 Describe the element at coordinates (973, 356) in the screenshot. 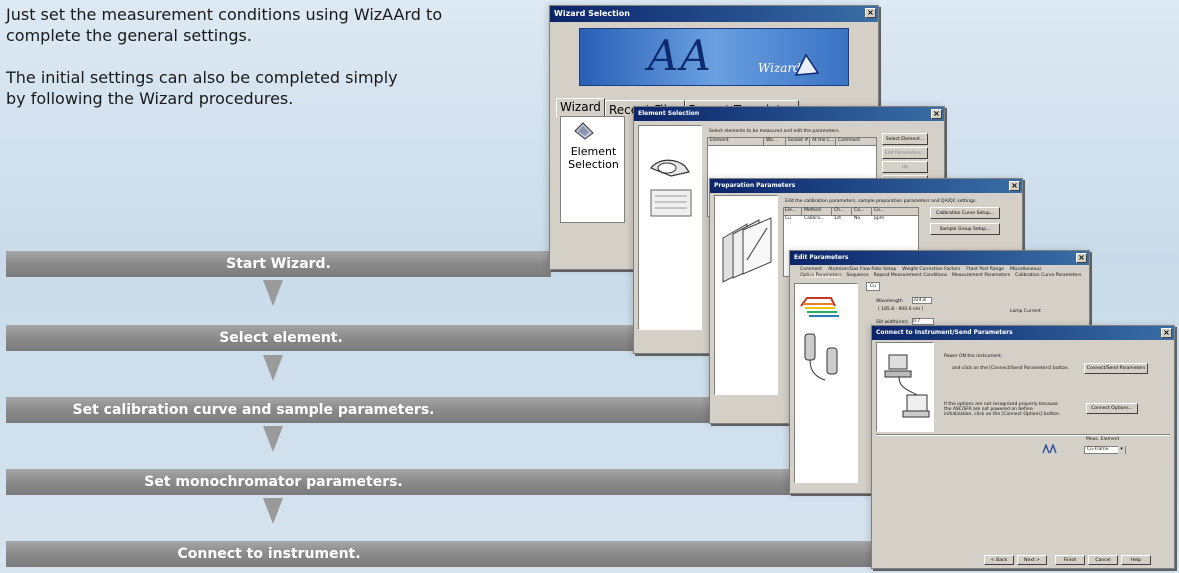

I see `power-on-text: Power ON the instrument,` at that location.